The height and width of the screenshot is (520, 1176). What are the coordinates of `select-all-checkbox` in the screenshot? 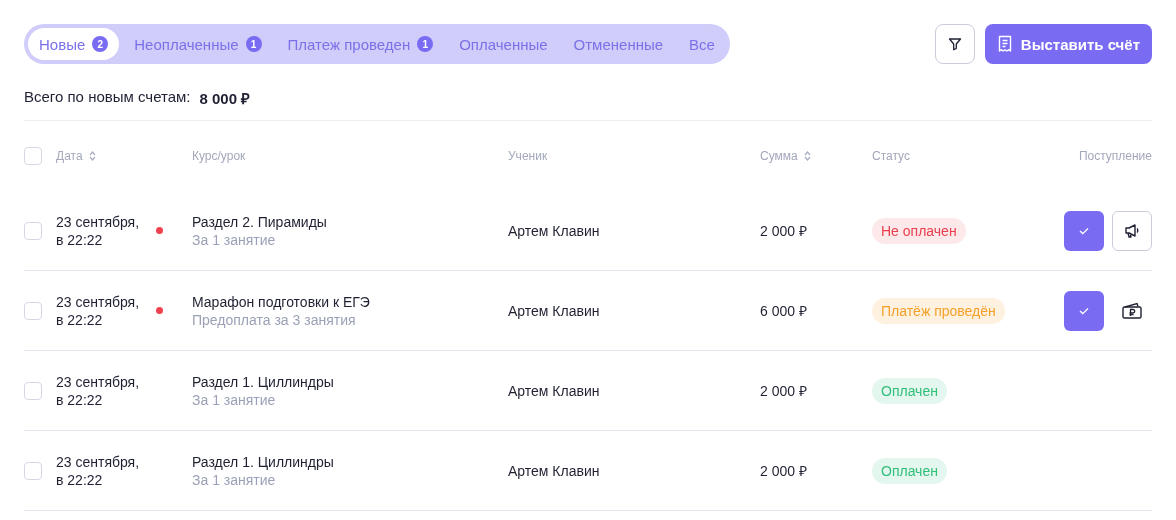 It's located at (33, 156).